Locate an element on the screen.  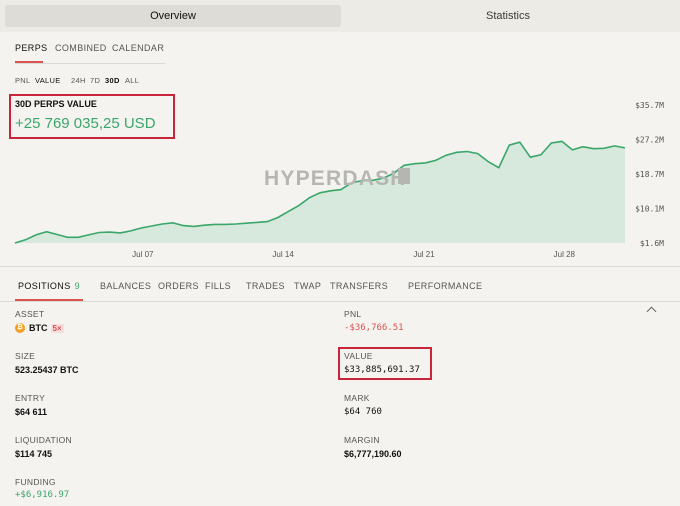
asset-value: BTC 5× is located at coordinates (46, 328).